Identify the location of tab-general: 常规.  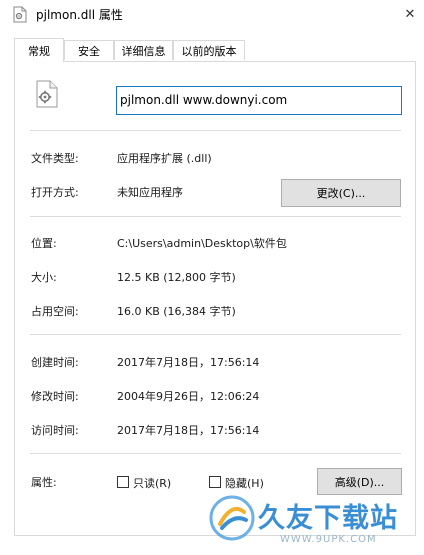
(39, 50).